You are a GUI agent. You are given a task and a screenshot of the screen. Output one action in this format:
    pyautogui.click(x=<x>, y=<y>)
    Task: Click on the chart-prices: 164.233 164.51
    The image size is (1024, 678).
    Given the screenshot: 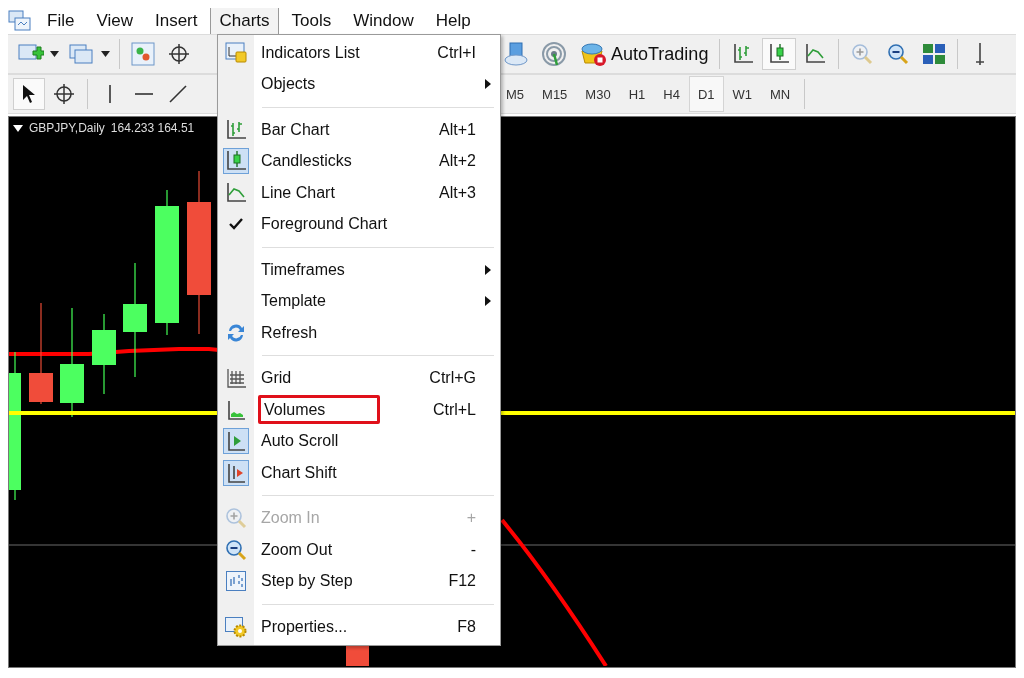 What is the action you would take?
    pyautogui.click(x=152, y=128)
    